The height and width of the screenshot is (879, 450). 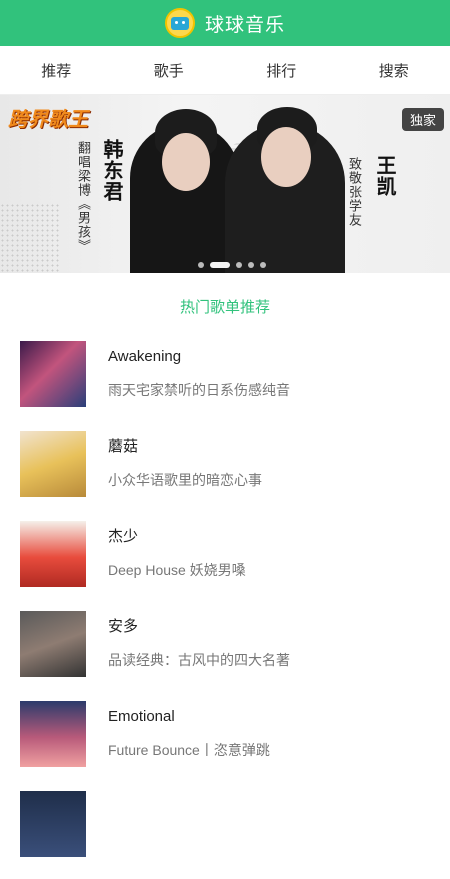 What do you see at coordinates (232, 265) in the screenshot?
I see `carousel-indicator` at bounding box center [232, 265].